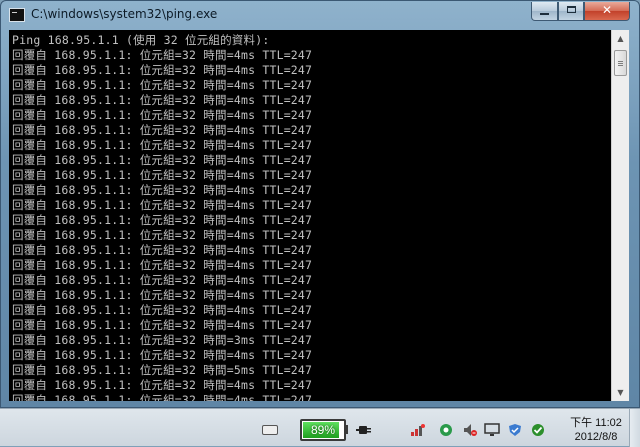 The image size is (640, 447). I want to click on window-title: C:\windows\system32\ping.exe, so click(124, 14).